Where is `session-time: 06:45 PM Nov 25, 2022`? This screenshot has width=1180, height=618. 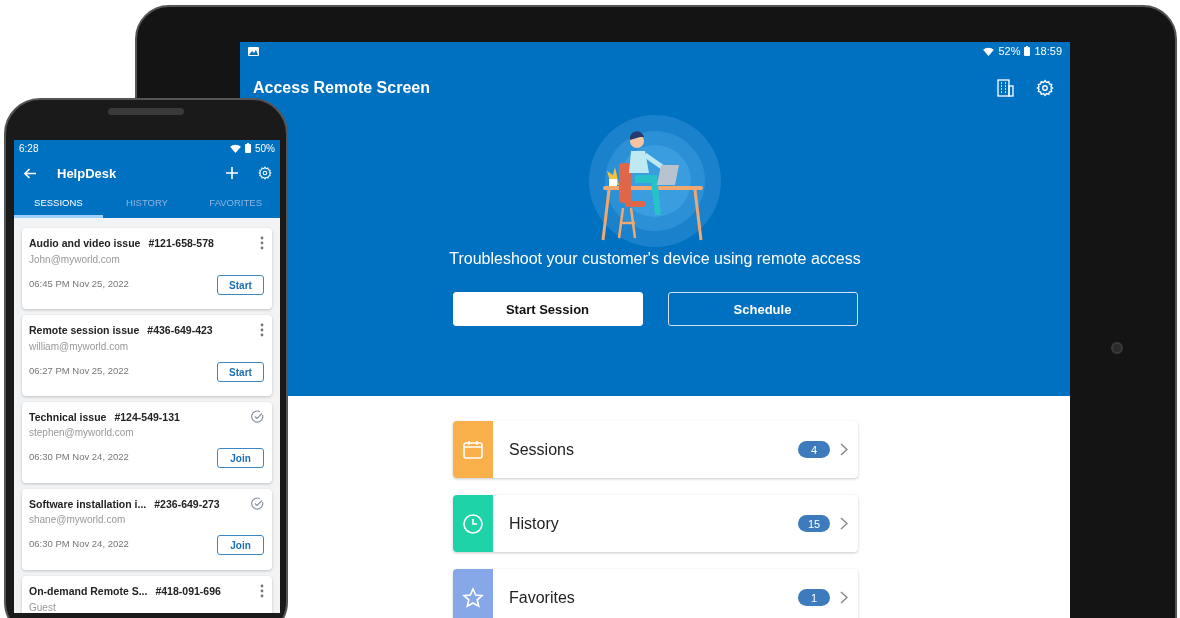
session-time: 06:45 PM Nov 25, 2022 is located at coordinates (79, 283).